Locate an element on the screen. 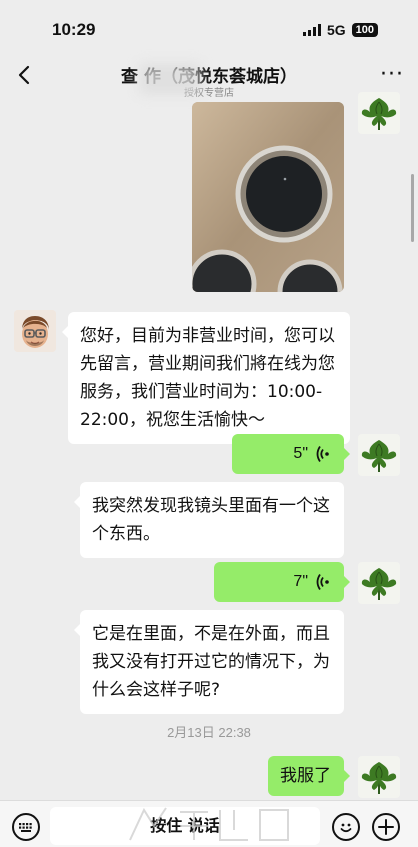 This screenshot has height=847, width=418. chat-subtitle: 授权专营店 is located at coordinates (209, 93).